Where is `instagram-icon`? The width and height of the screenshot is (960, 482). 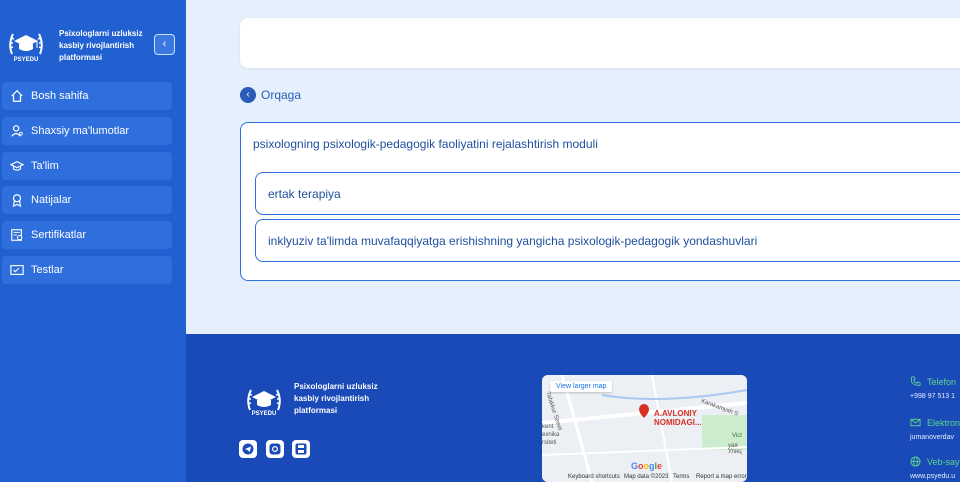 instagram-icon is located at coordinates (275, 449).